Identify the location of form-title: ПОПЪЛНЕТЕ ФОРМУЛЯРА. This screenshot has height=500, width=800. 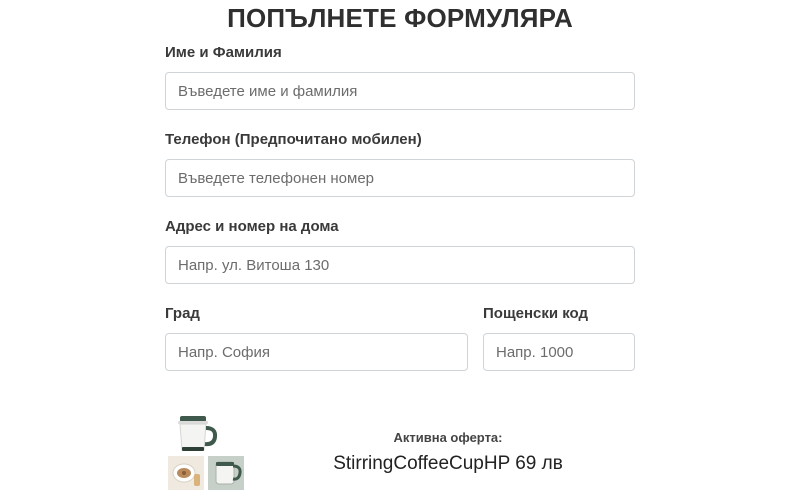
(400, 18).